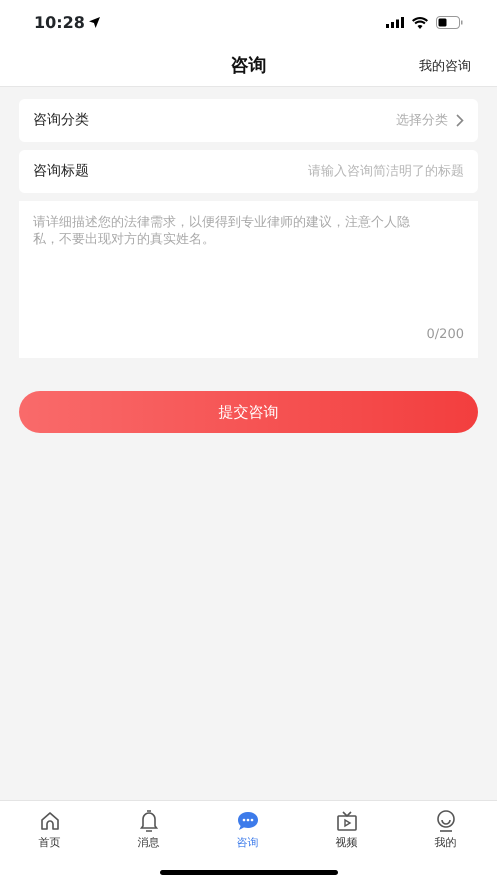 The height and width of the screenshot is (883, 497). I want to click on chat-bubble-icon, so click(248, 821).